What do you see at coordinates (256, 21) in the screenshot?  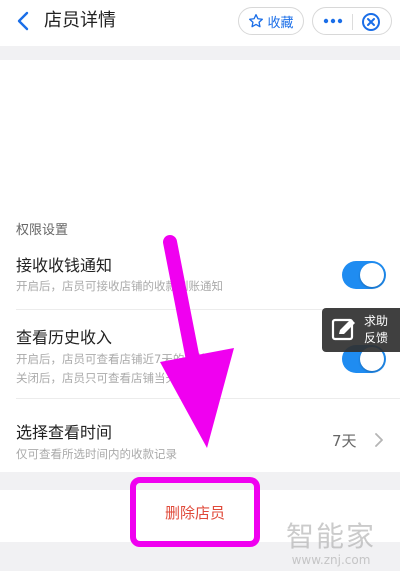 I see `star-icon` at bounding box center [256, 21].